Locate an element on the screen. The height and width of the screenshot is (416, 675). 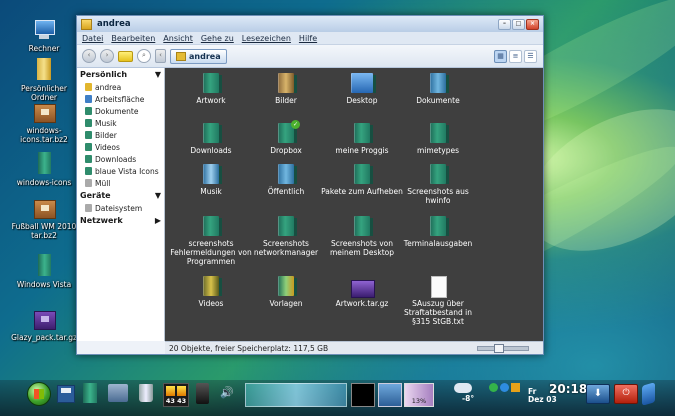
file-item: Dokumente is located at coordinates (438, 89).